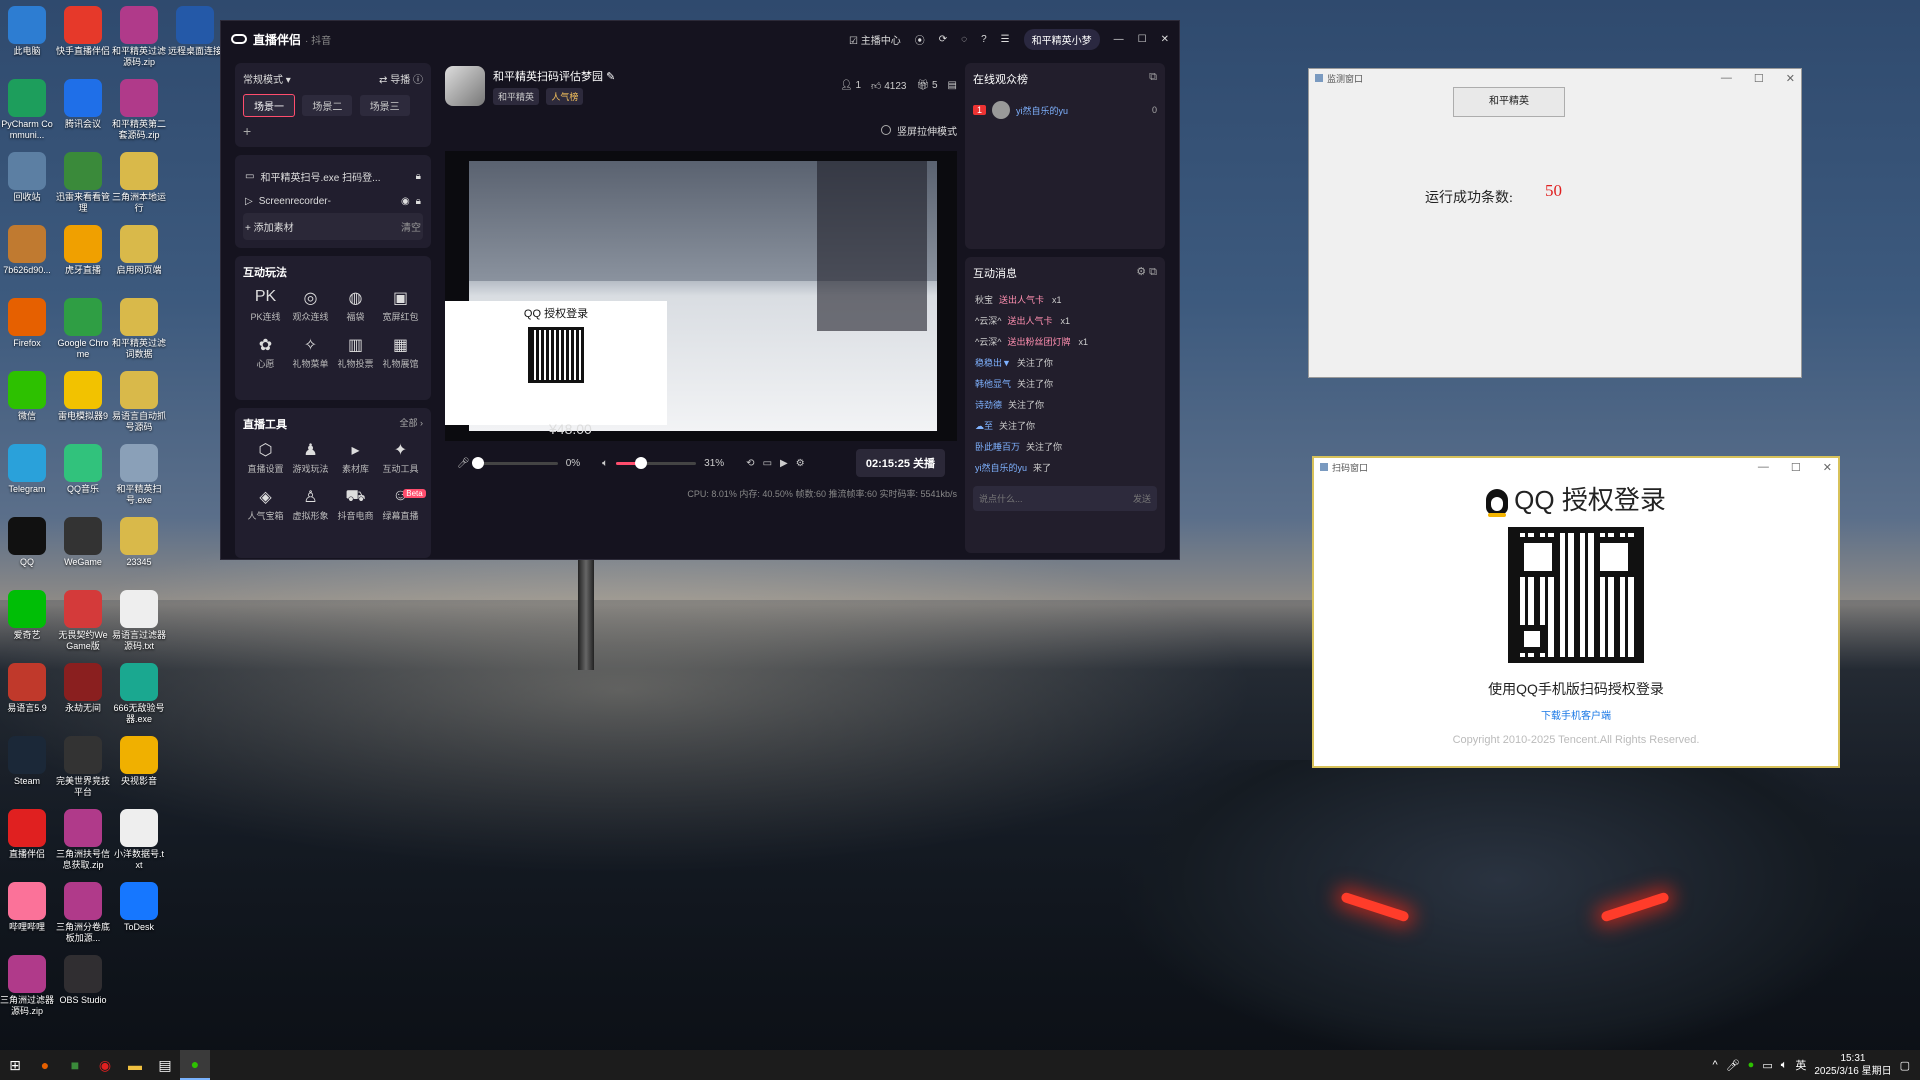  Describe the element at coordinates (75, 1065) in the screenshot. I see `taskbar-app-green: ■` at that location.